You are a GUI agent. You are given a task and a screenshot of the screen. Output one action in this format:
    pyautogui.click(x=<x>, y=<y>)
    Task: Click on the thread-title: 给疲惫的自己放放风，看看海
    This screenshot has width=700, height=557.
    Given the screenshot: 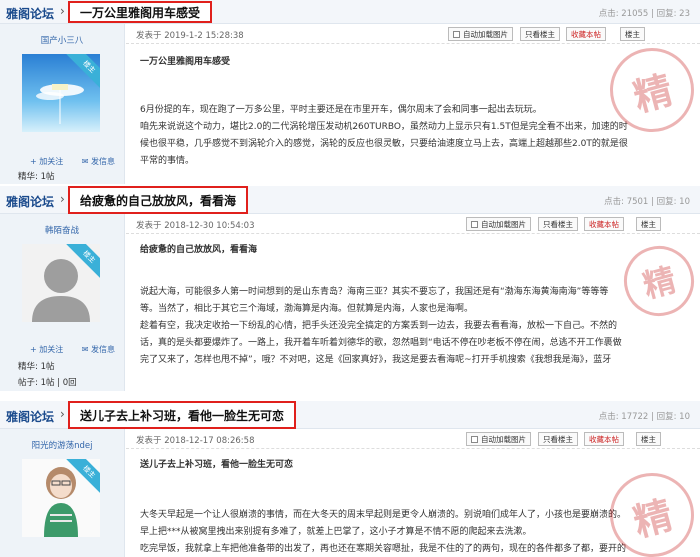 What is the action you would take?
    pyautogui.click(x=158, y=200)
    